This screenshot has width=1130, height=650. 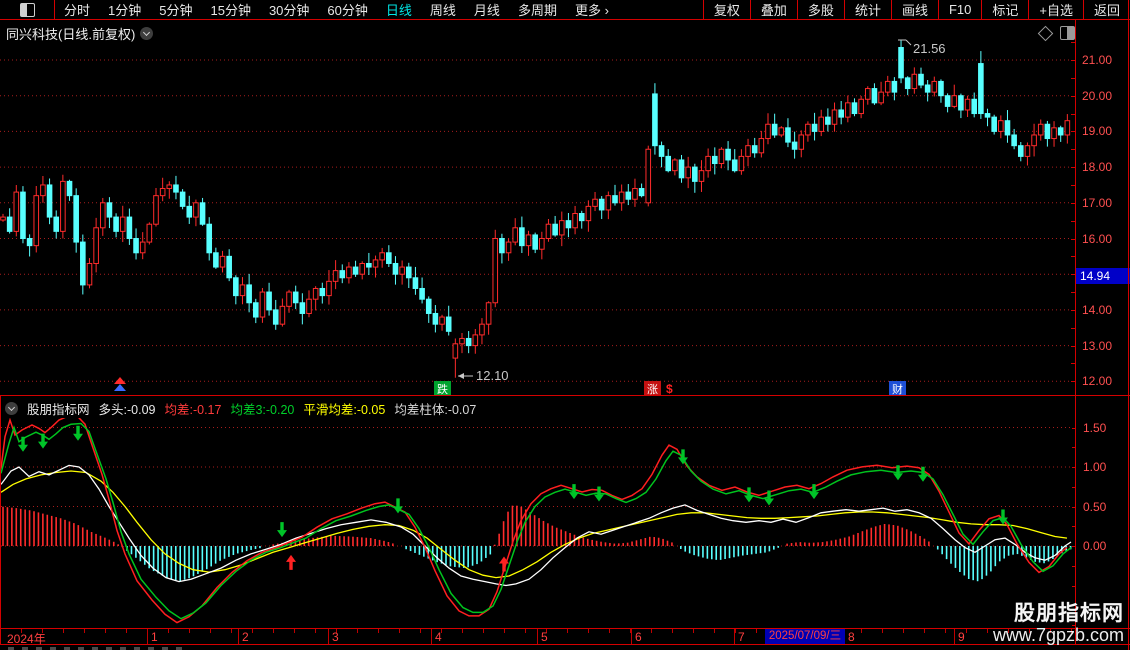 I want to click on menu-item-4: 30分钟, so click(x=289, y=9).